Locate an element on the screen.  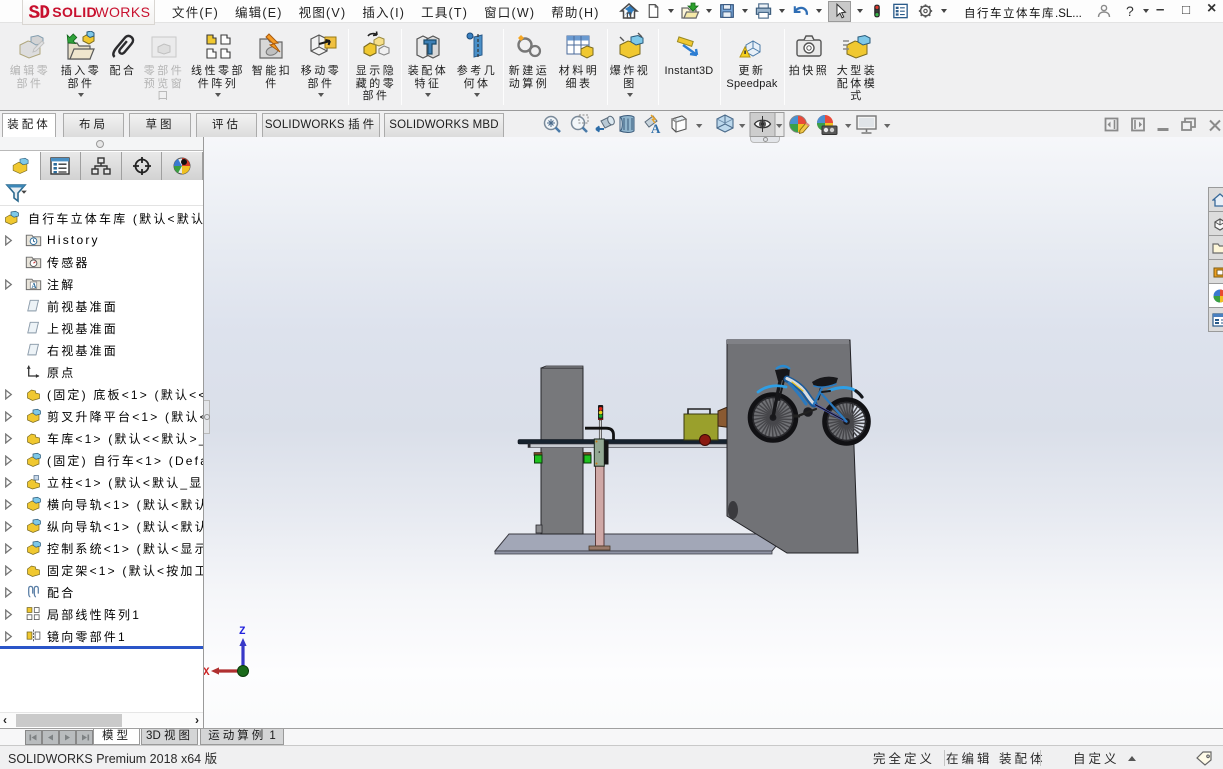
svg-text: WORKS is located at coordinates (122, 12).